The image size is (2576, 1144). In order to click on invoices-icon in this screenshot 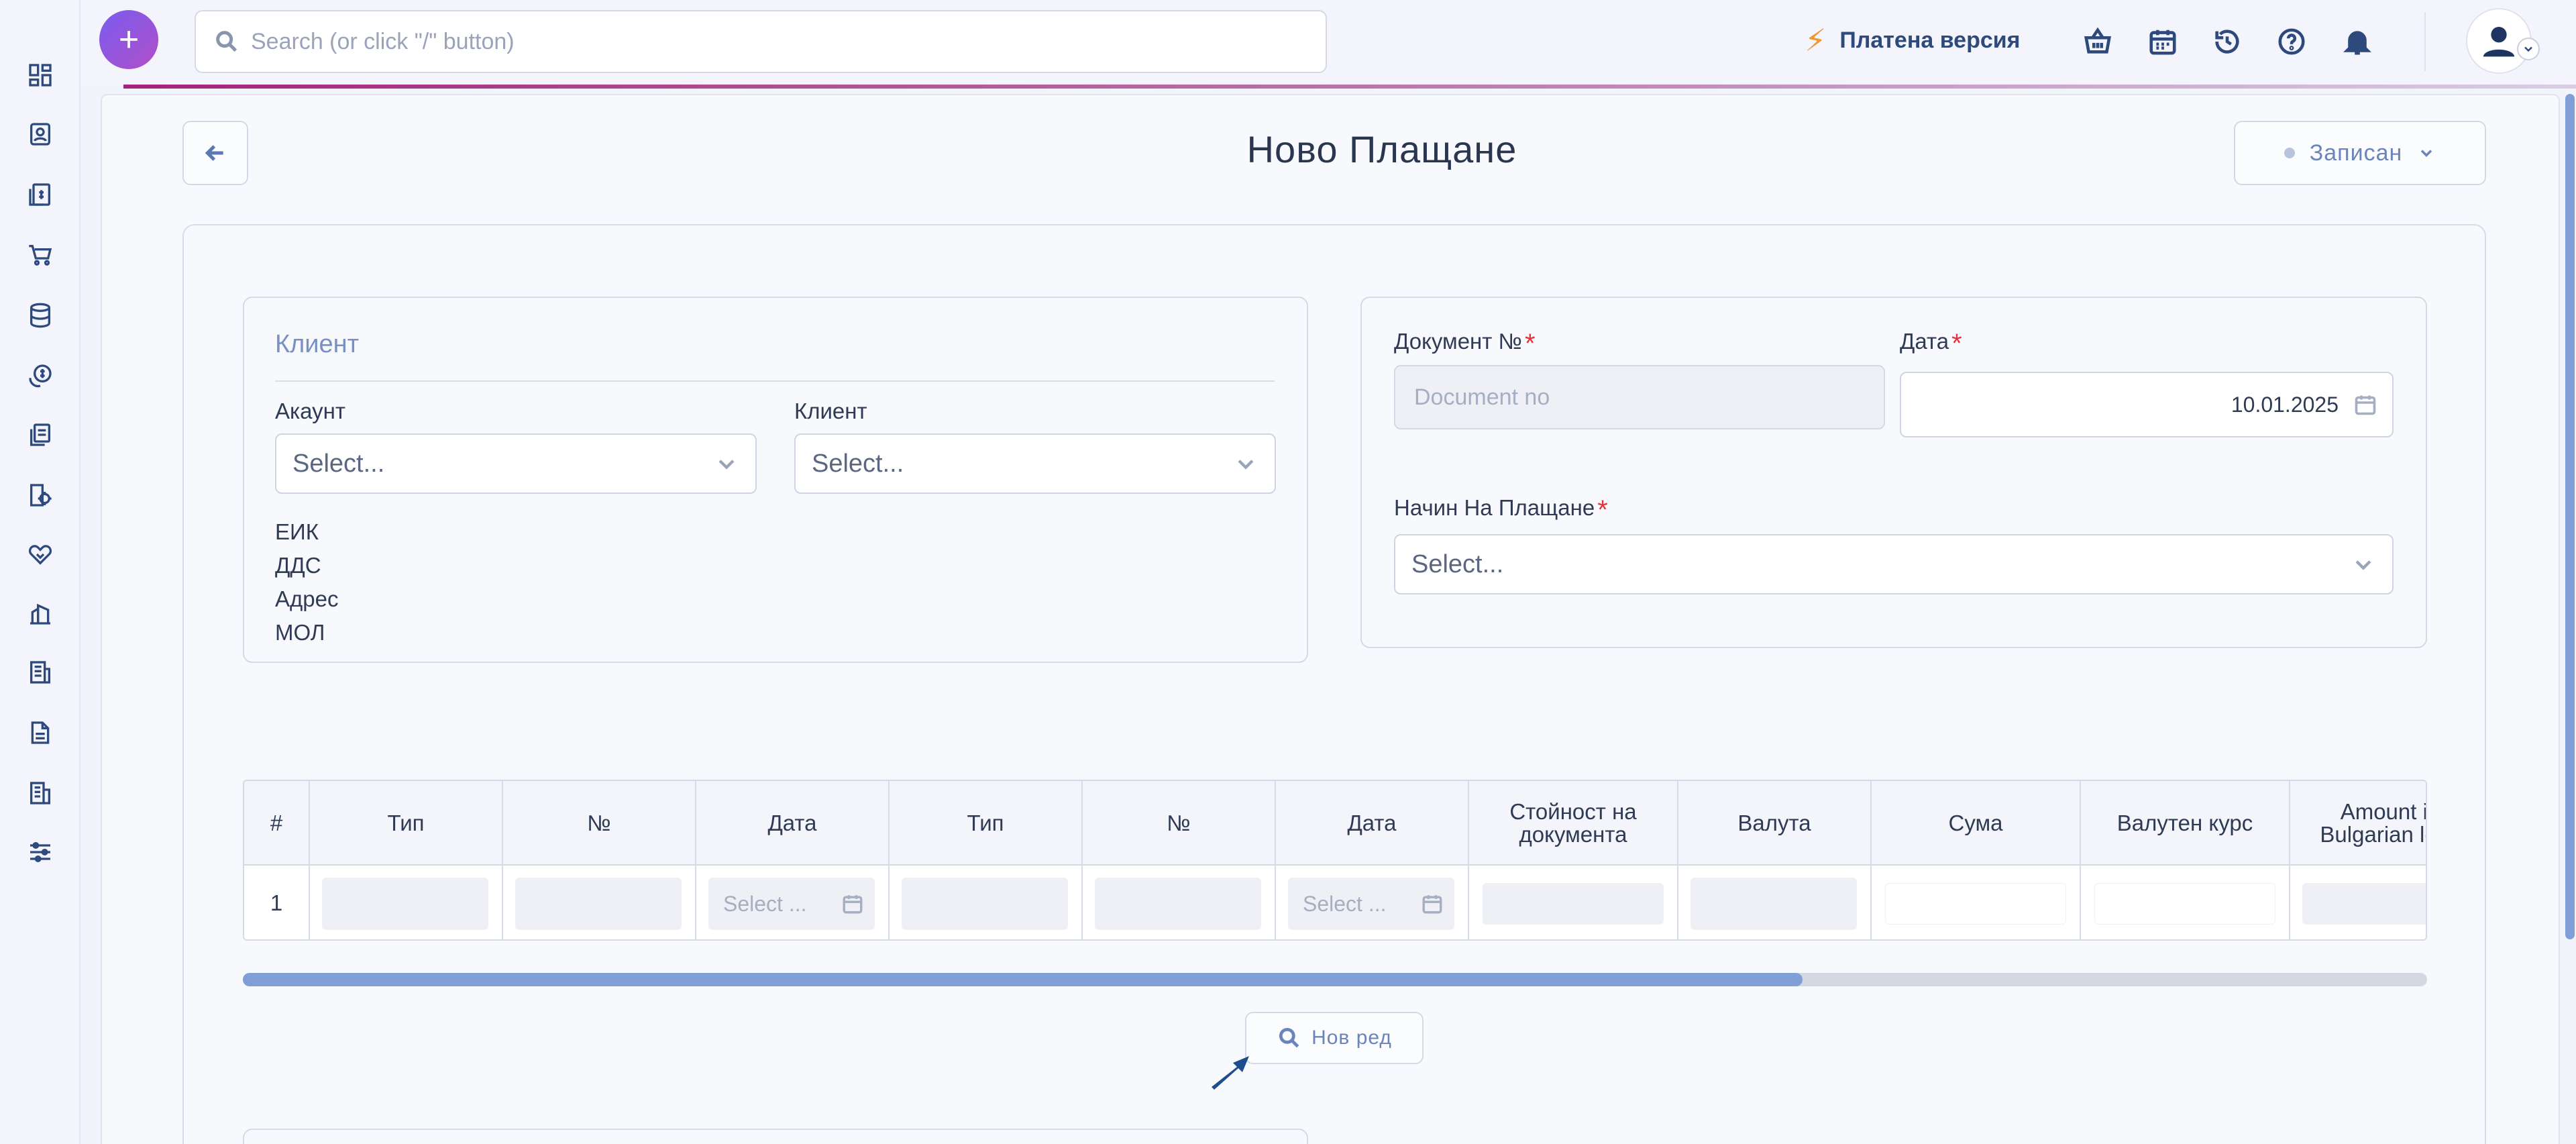, I will do `click(40, 194)`.